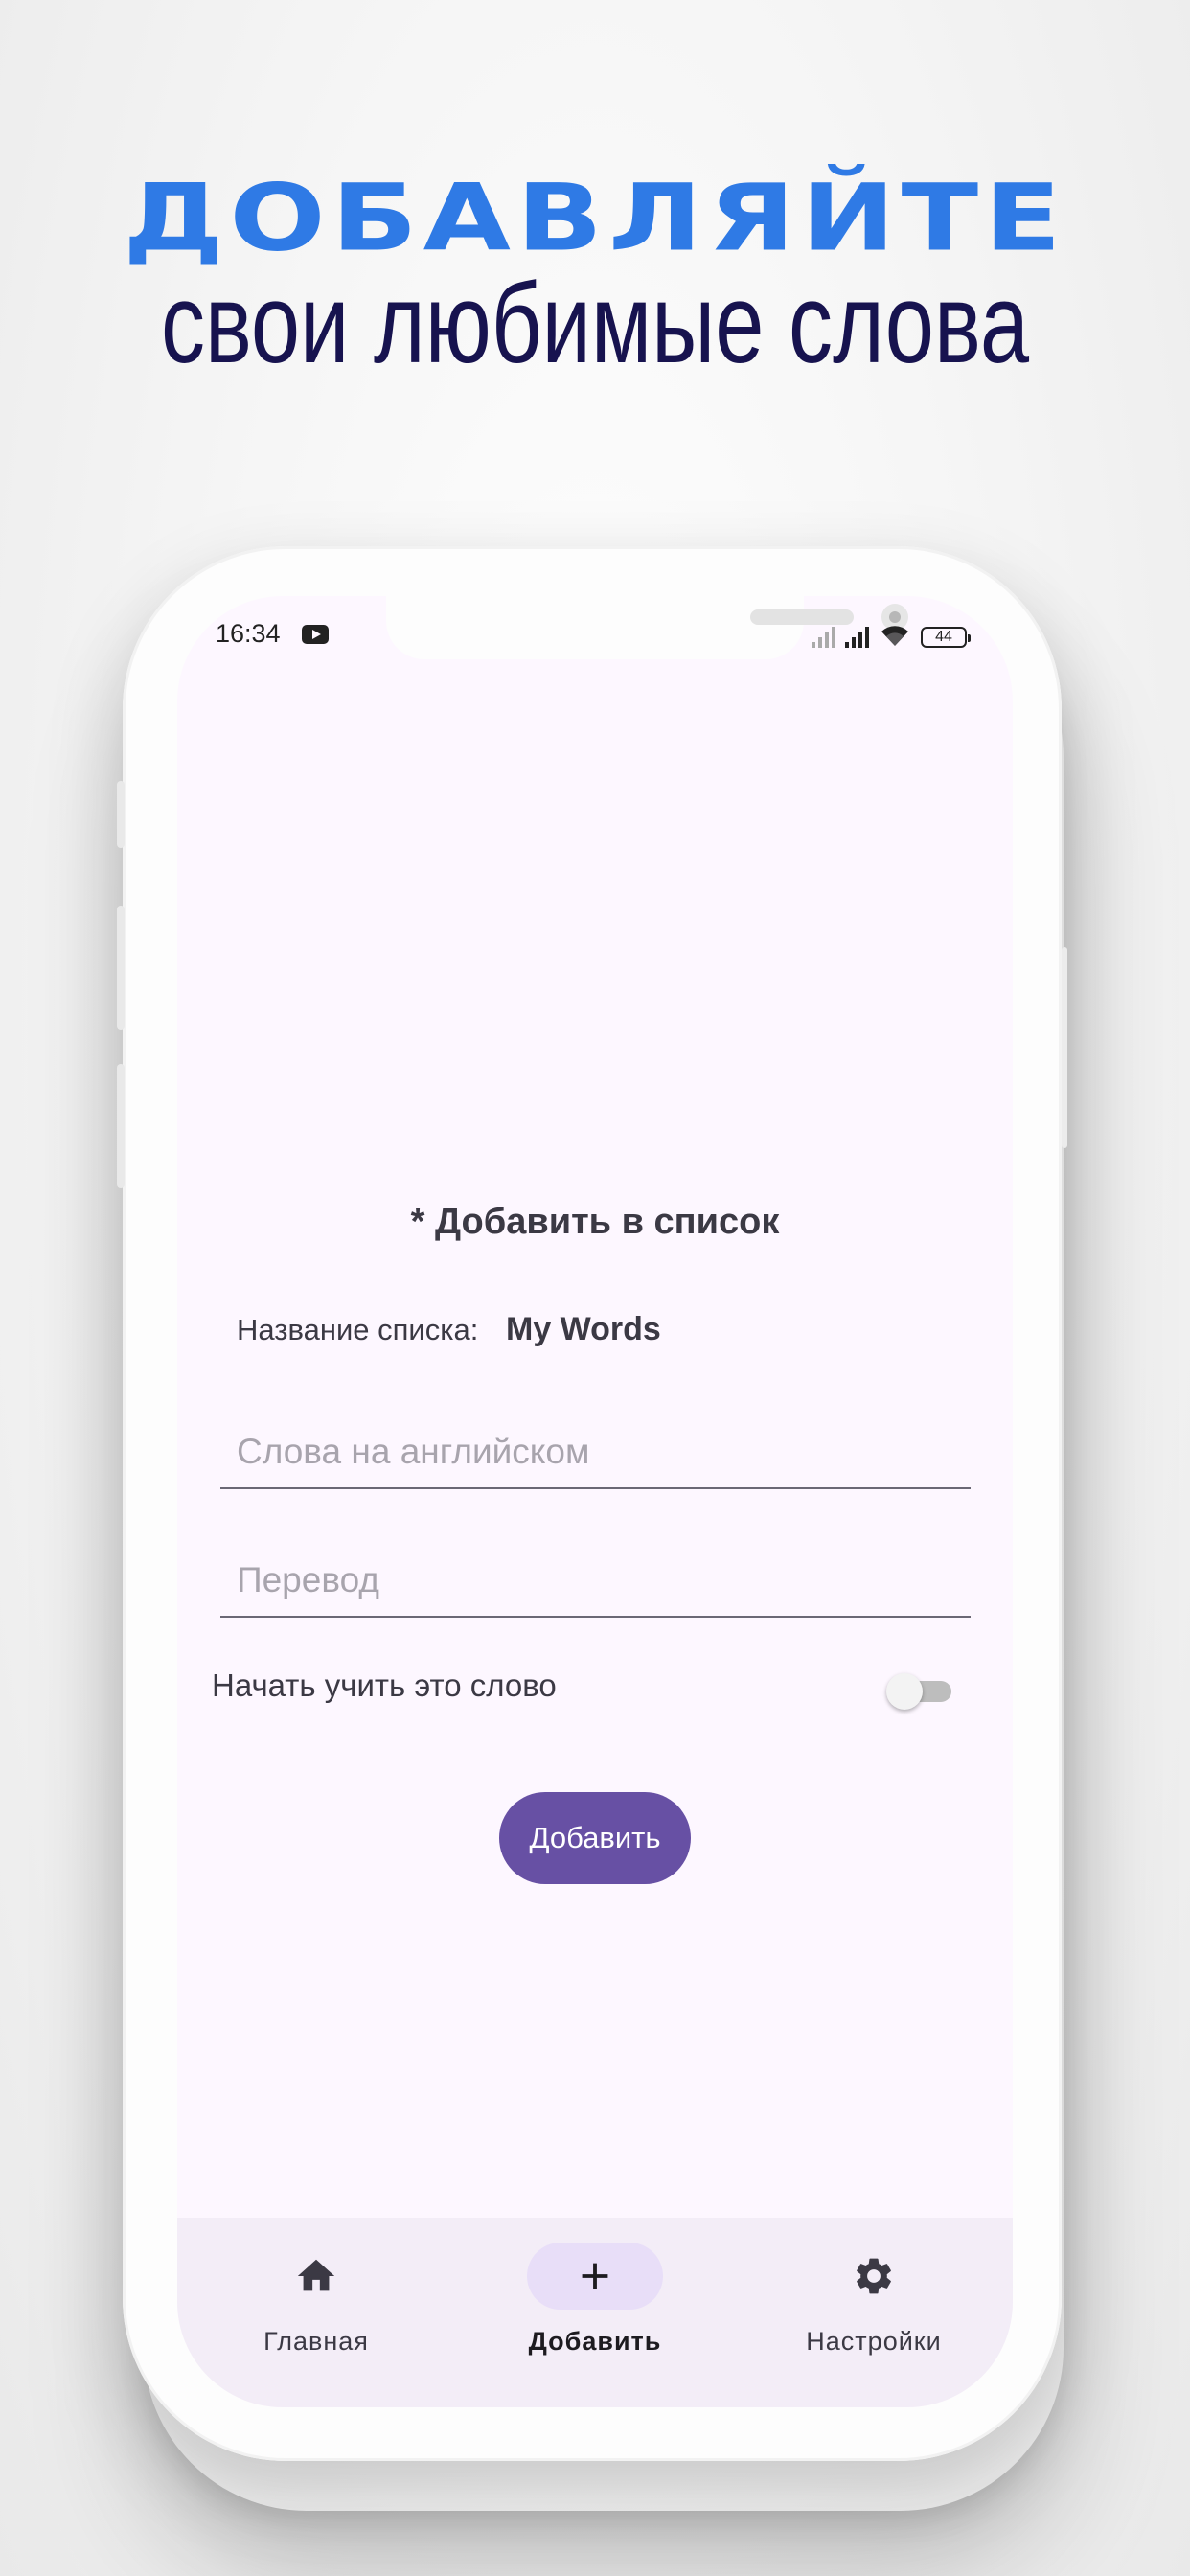 This screenshot has width=1190, height=2576. Describe the element at coordinates (874, 2312) in the screenshot. I see `nav-item-settings: Настройки` at that location.